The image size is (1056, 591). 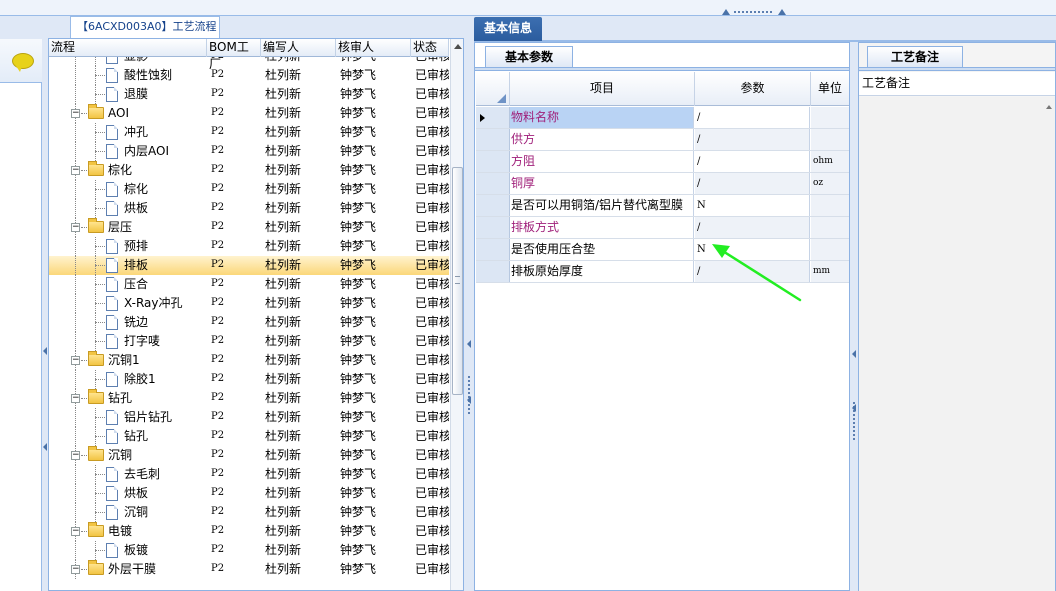 What do you see at coordinates (752, 205) in the screenshot?
I see `param-value-cell: N` at bounding box center [752, 205].